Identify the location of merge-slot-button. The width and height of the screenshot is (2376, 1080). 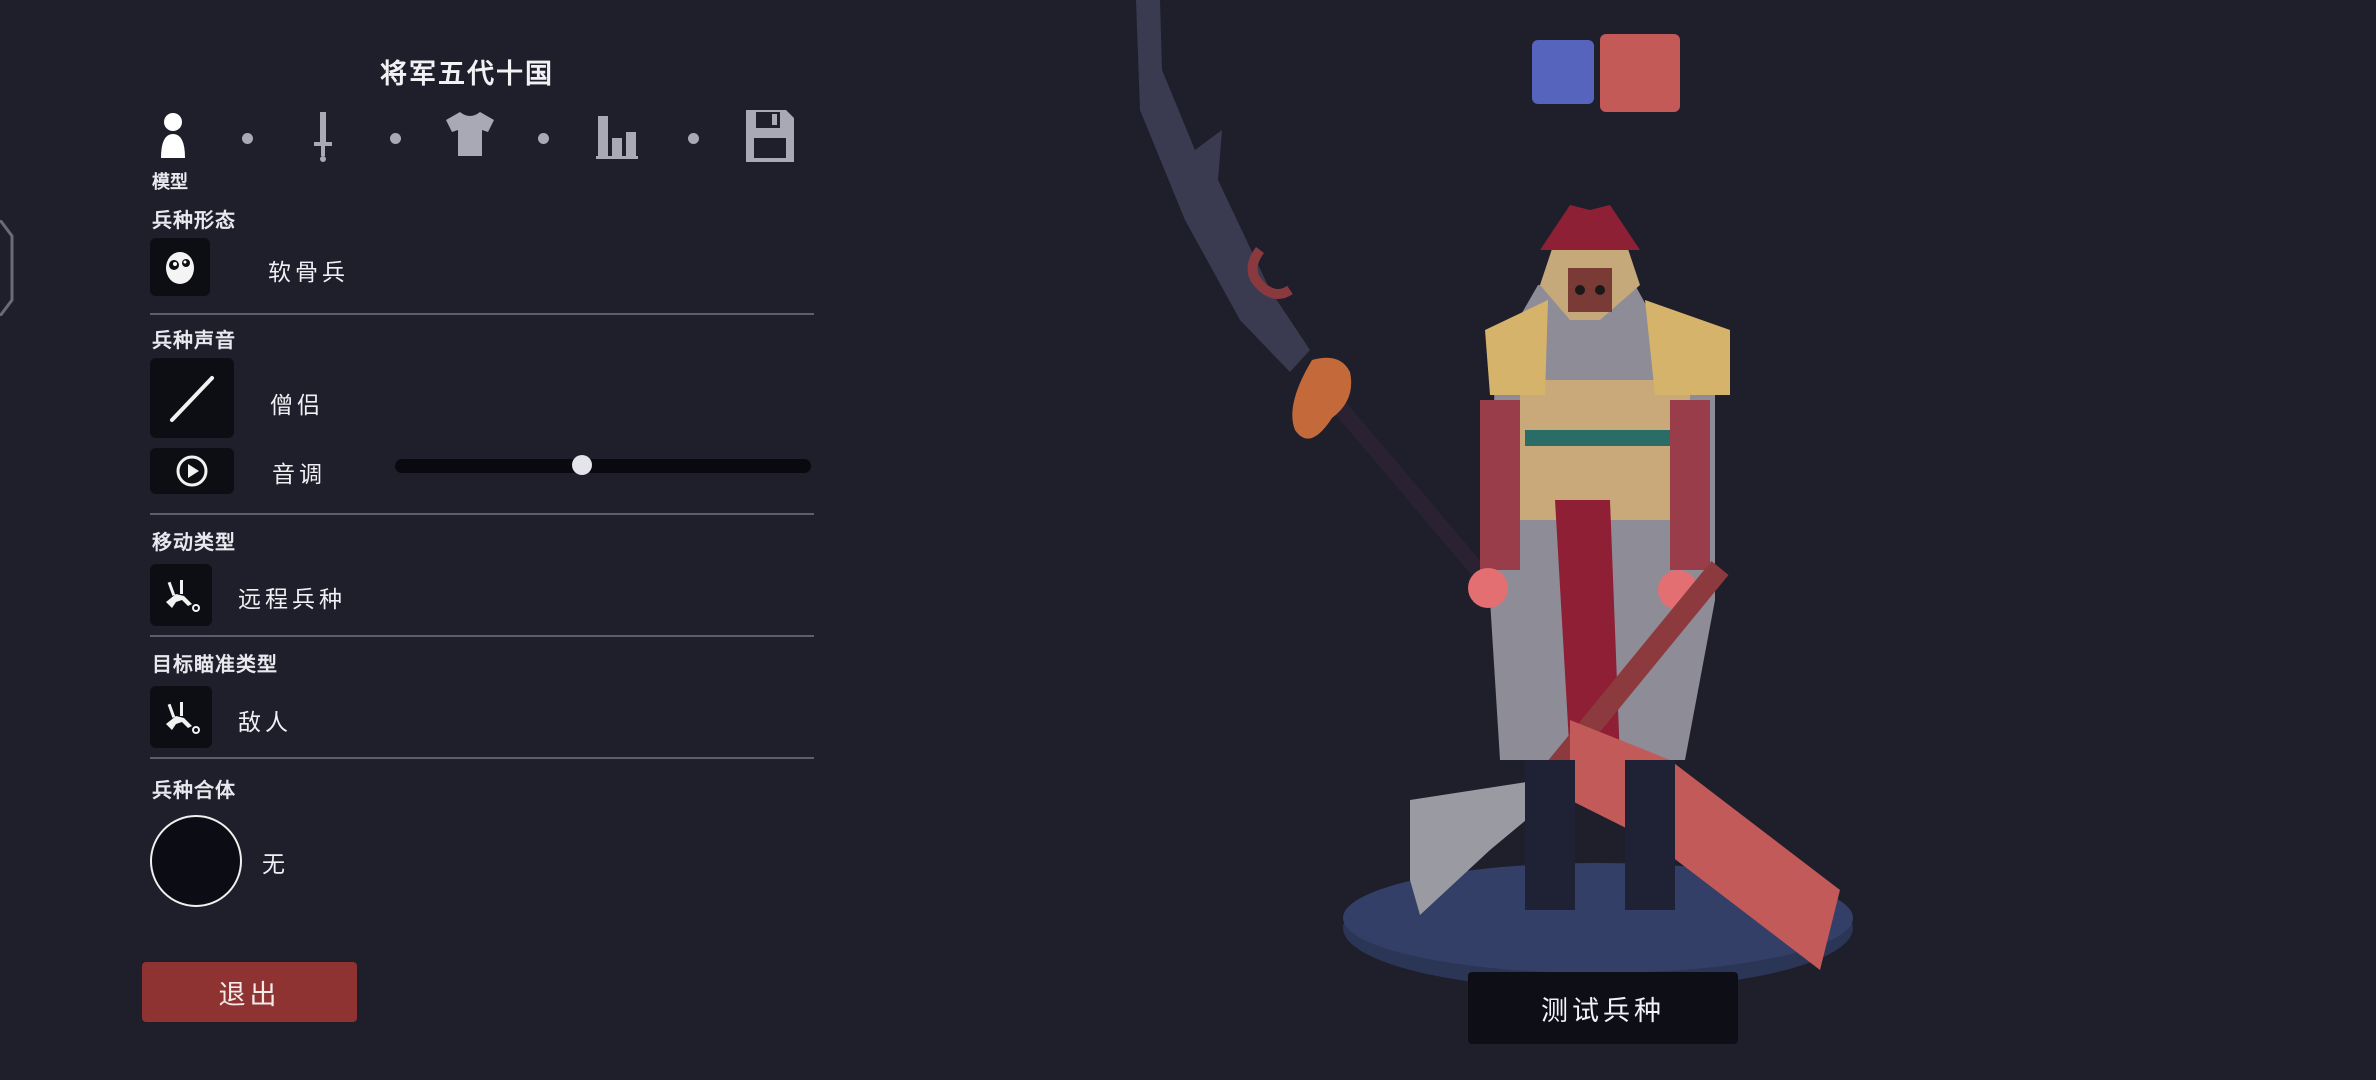
(196, 861).